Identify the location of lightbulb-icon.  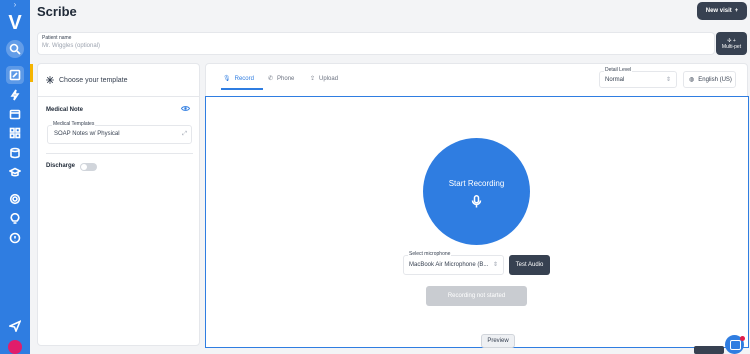
(15, 219).